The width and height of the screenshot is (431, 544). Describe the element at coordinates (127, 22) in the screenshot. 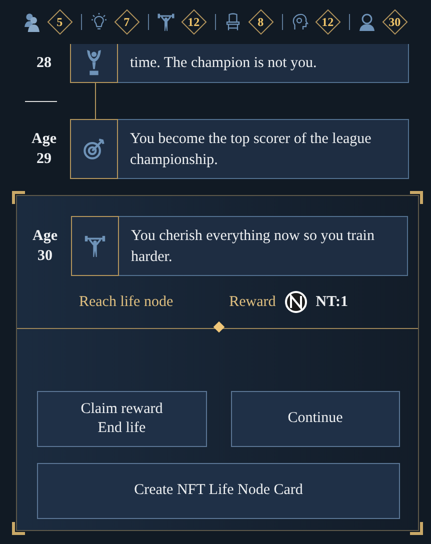

I see `stat-badge: 7` at that location.